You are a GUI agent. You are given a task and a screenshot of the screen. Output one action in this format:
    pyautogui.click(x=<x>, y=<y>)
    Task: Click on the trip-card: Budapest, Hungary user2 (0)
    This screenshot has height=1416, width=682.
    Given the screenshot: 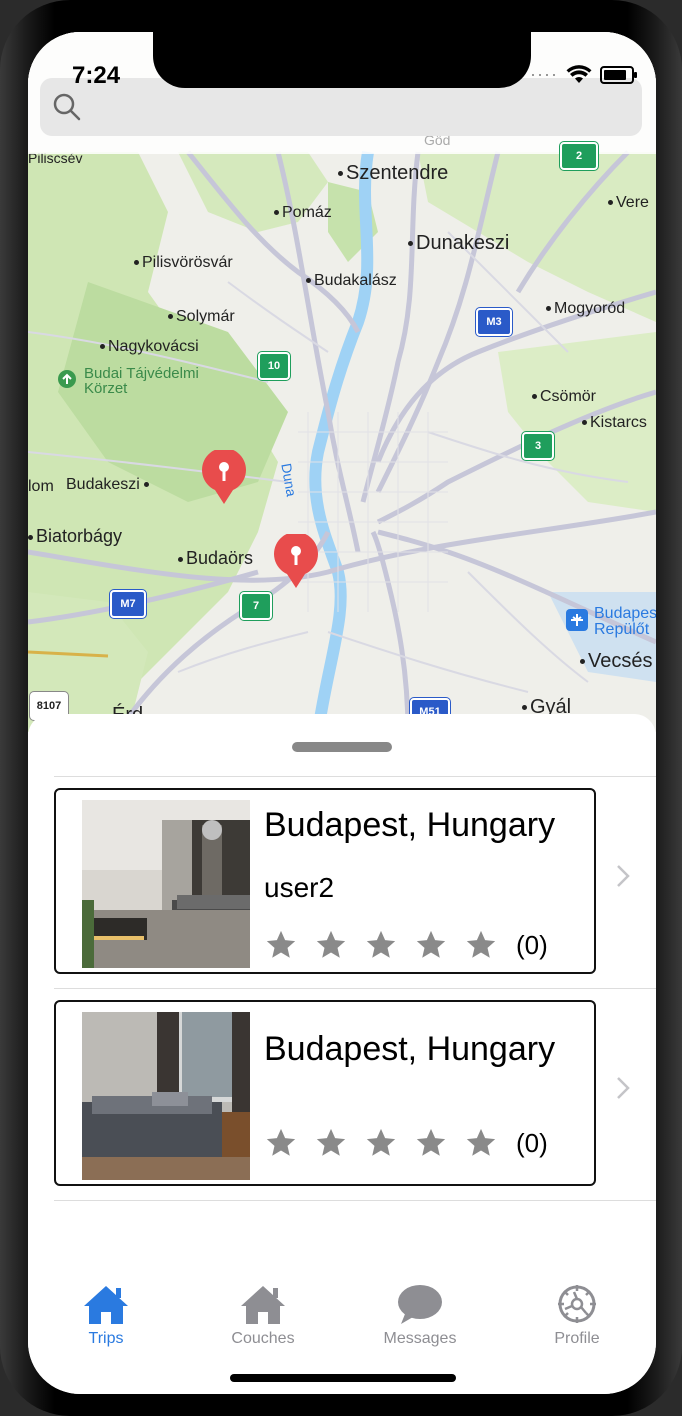 What is the action you would take?
    pyautogui.click(x=325, y=881)
    